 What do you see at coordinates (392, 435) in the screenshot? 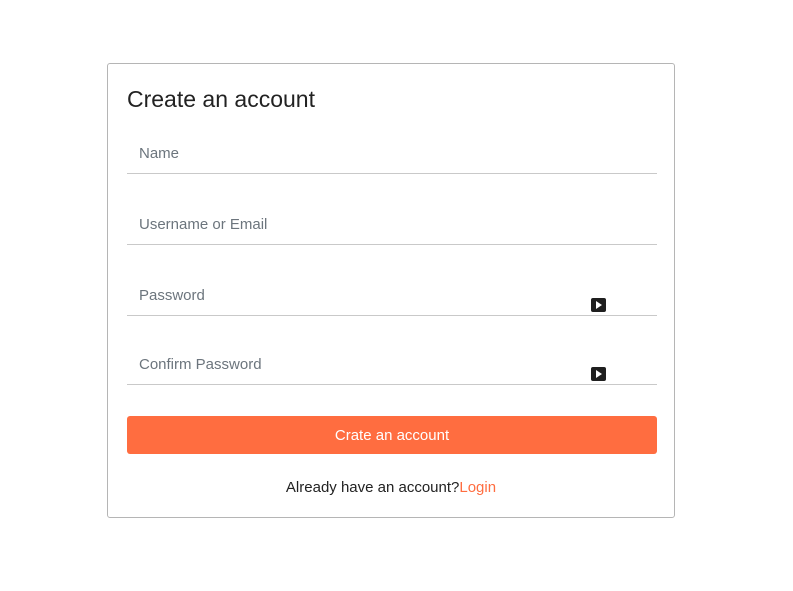
I see `create-account-button: Crate an account` at bounding box center [392, 435].